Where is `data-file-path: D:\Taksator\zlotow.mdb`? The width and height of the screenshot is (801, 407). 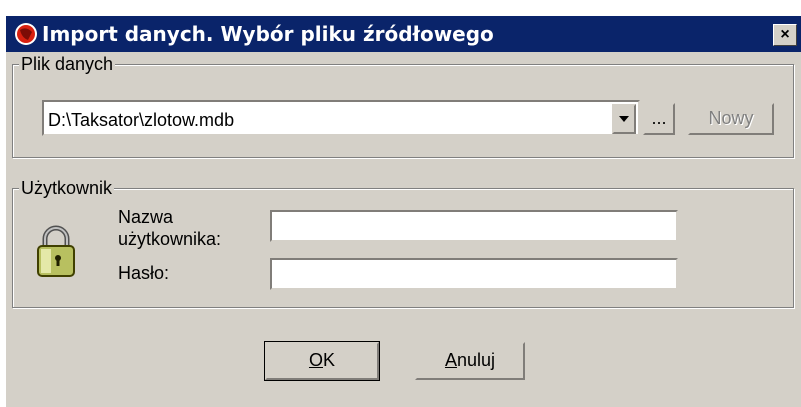 data-file-path: D:\Taksator\zlotow.mdb is located at coordinates (141, 120).